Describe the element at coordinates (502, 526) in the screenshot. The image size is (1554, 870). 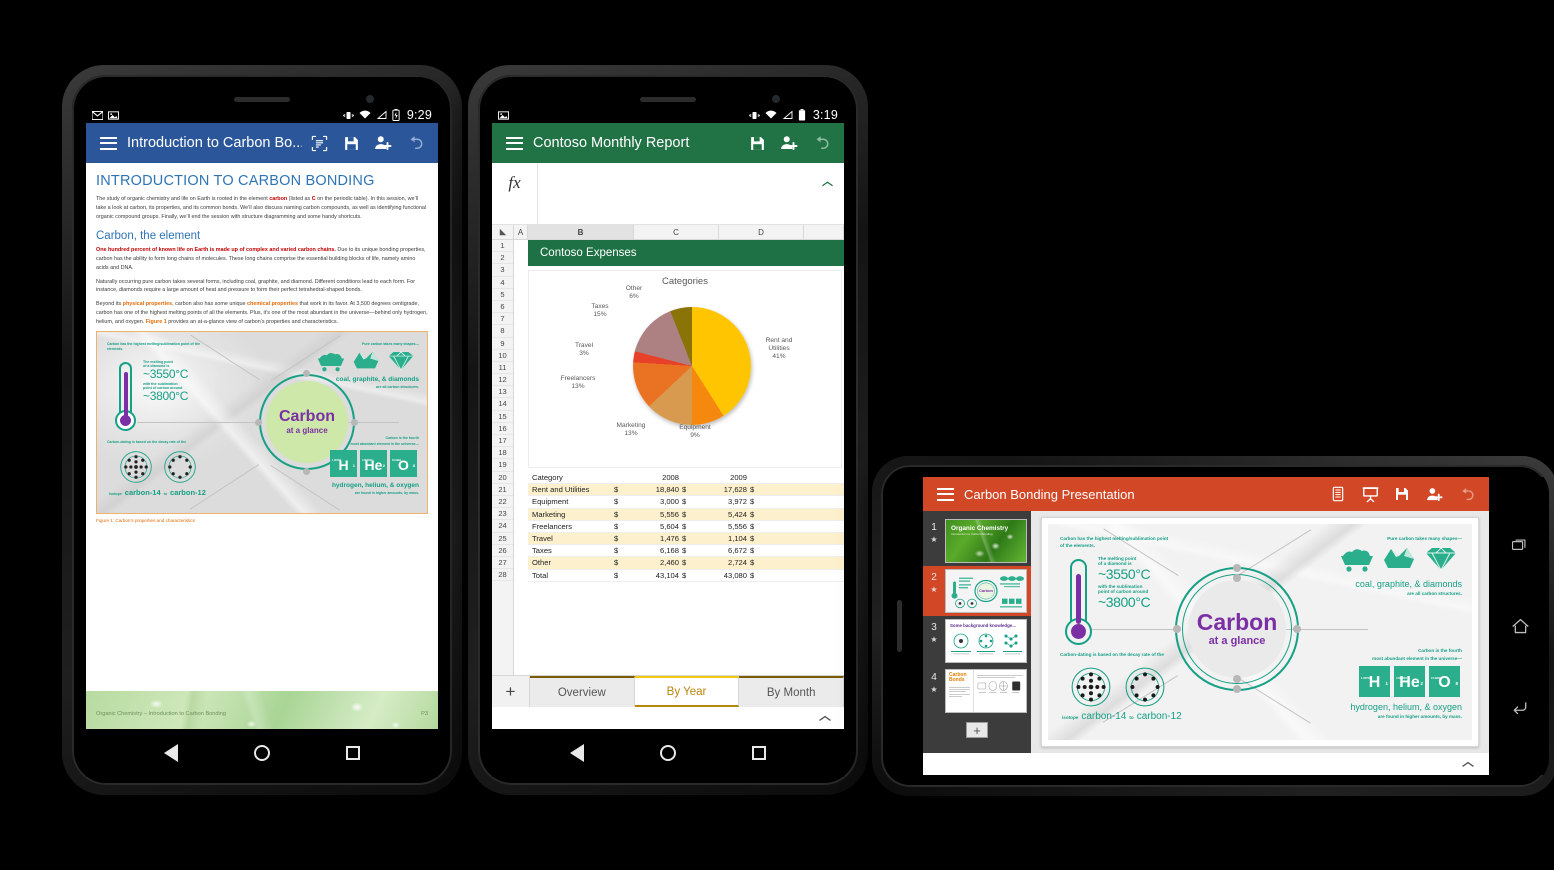
I see `row-header: 24` at that location.